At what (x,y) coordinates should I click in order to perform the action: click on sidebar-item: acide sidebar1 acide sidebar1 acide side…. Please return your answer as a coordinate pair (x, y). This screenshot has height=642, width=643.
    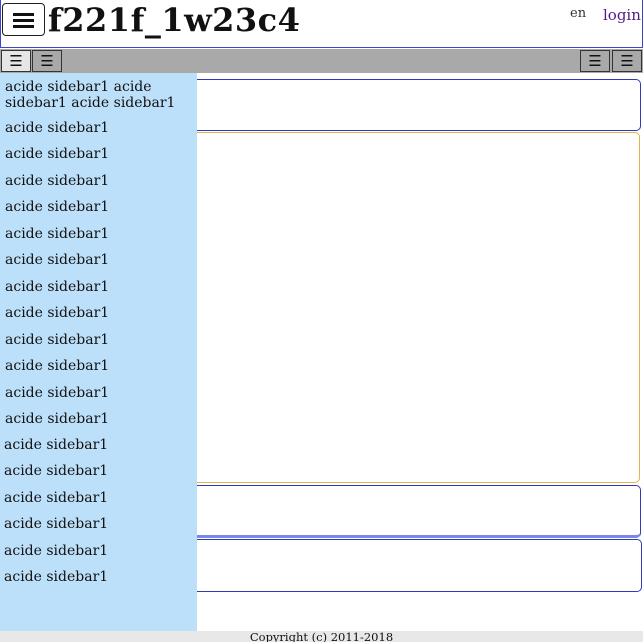
    Looking at the image, I should click on (97, 95).